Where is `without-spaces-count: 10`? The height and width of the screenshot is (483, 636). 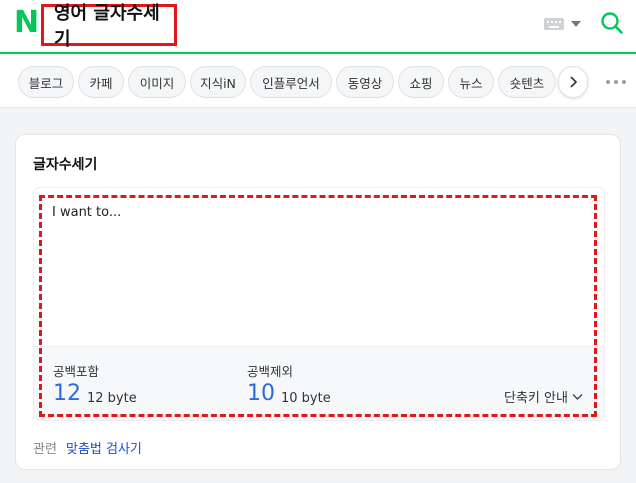 without-spaces-count: 10 is located at coordinates (261, 393).